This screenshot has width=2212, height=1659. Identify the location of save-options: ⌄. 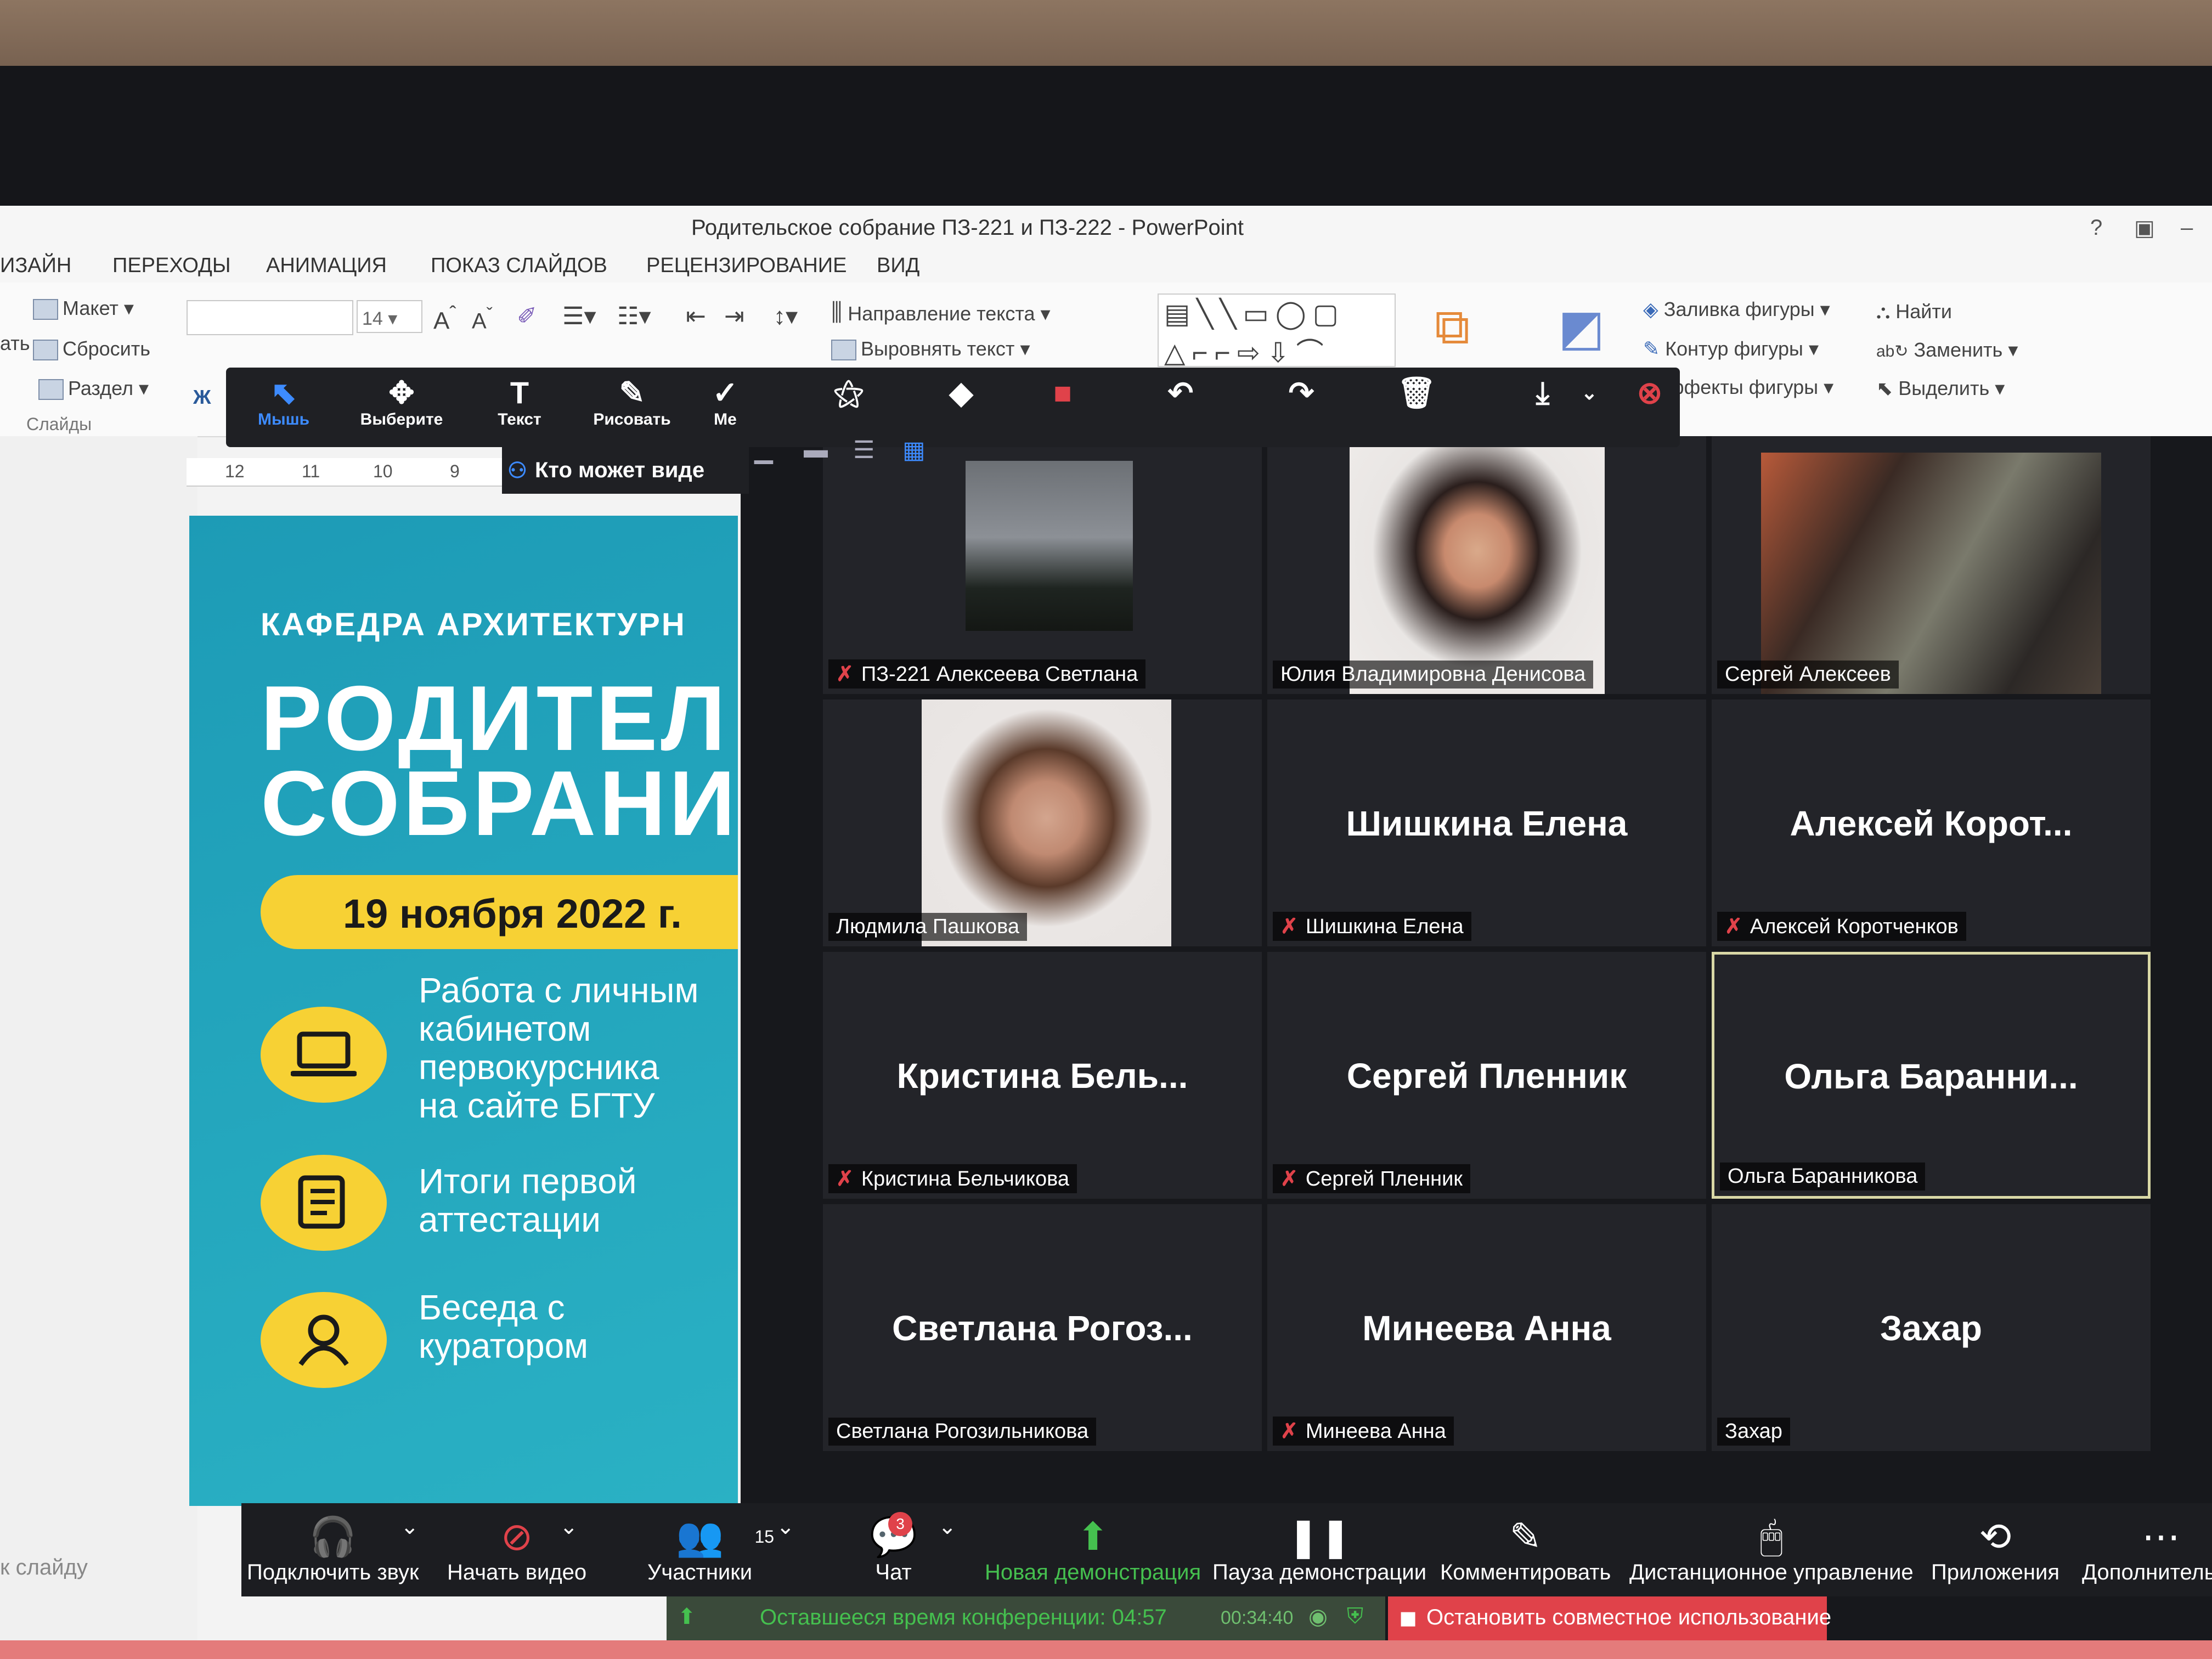
(1589, 393).